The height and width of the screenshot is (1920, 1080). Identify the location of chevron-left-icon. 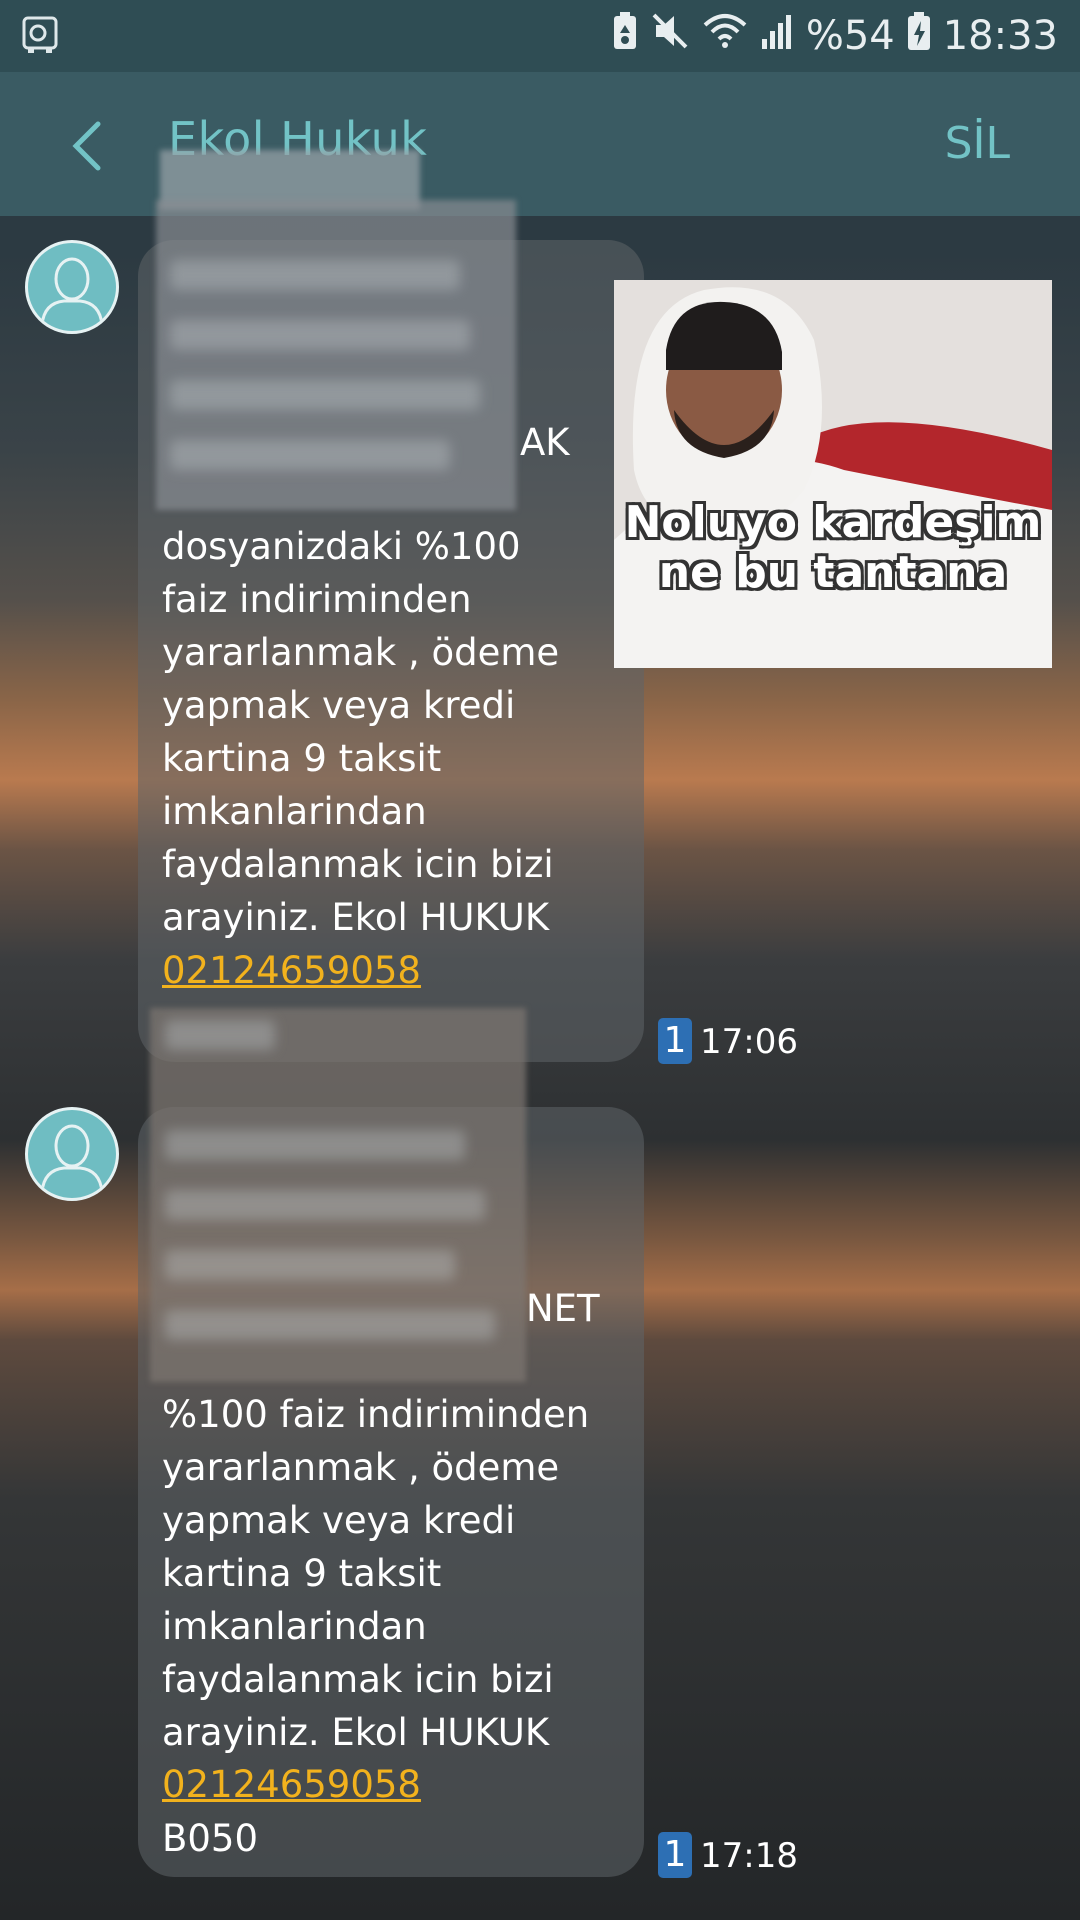
(86, 146).